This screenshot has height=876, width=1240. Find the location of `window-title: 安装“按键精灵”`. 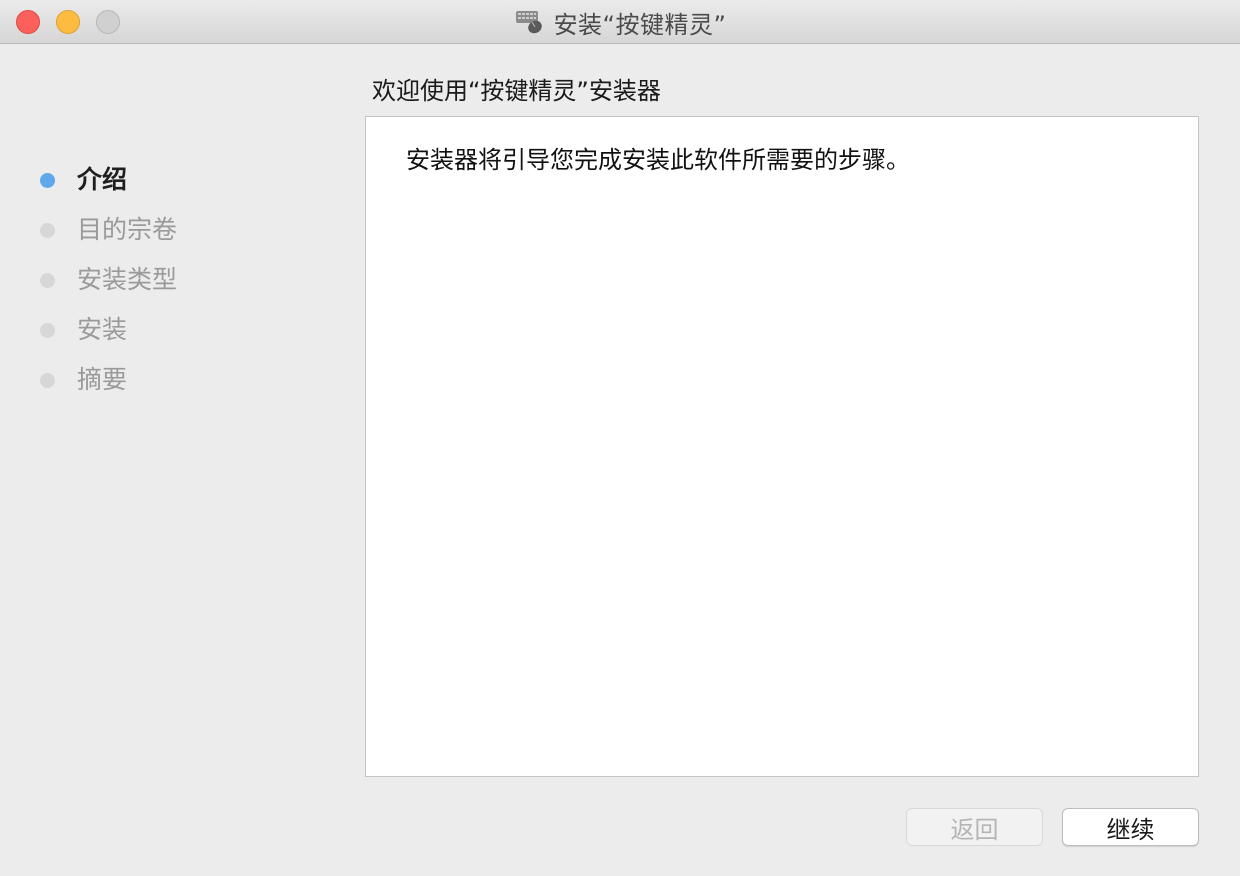

window-title: 安装“按键精灵” is located at coordinates (640, 24).